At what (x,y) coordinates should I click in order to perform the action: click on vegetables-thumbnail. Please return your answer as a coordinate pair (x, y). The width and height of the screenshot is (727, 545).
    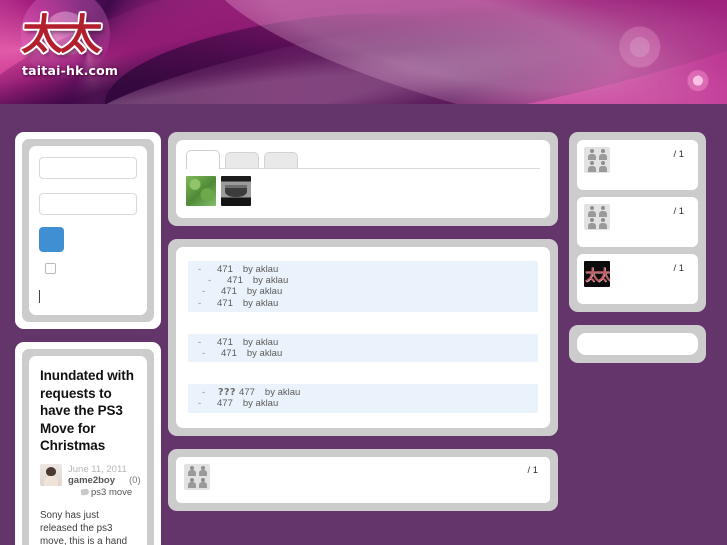
    Looking at the image, I should click on (201, 191).